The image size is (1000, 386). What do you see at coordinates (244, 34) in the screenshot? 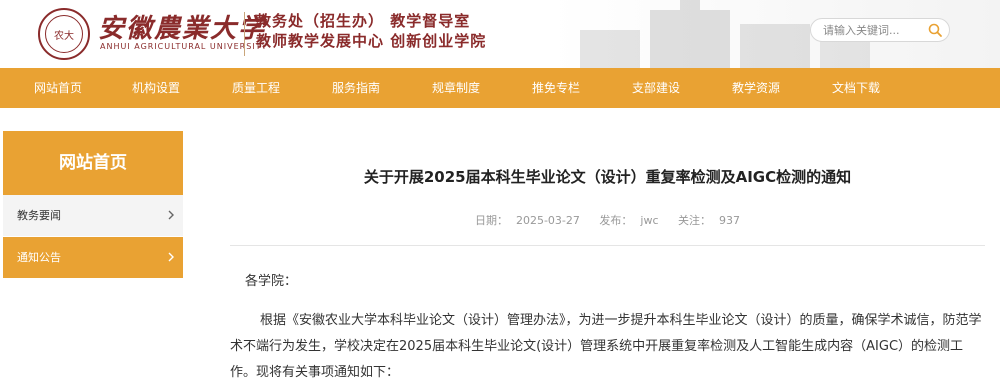
I see `header-divider` at bounding box center [244, 34].